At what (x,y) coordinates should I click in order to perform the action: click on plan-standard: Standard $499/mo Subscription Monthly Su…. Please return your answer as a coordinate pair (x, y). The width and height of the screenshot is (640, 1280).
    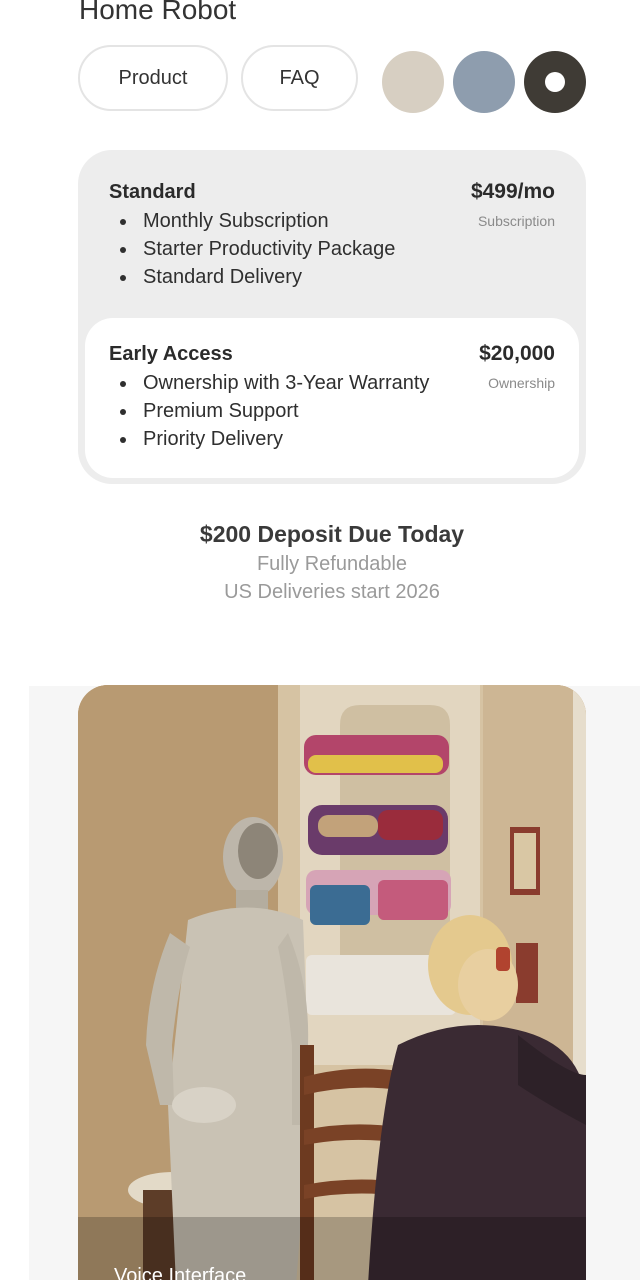
    Looking at the image, I should click on (332, 232).